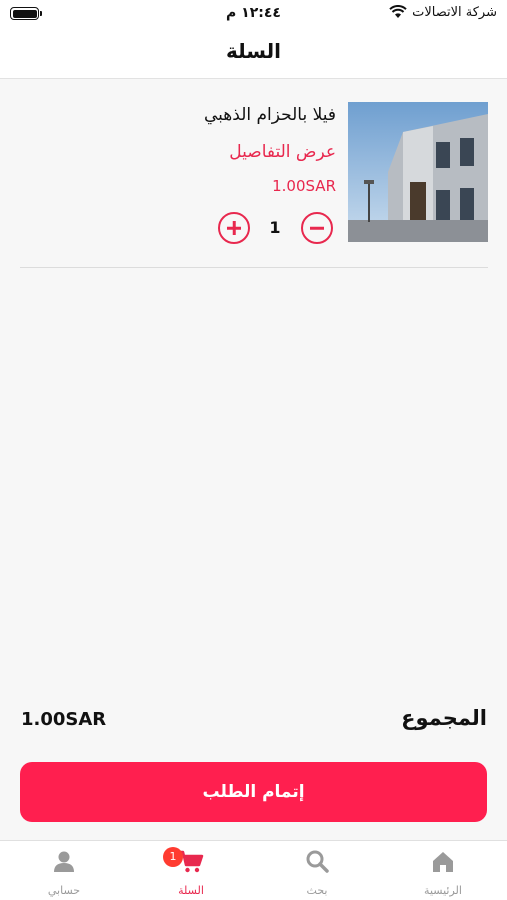 This screenshot has width=507, height=900. What do you see at coordinates (443, 862) in the screenshot?
I see `home-icon` at bounding box center [443, 862].